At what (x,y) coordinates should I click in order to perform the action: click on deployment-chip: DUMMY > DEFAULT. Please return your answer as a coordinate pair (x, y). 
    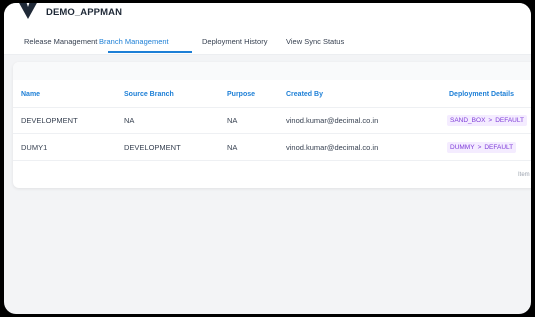
    Looking at the image, I should click on (482, 147).